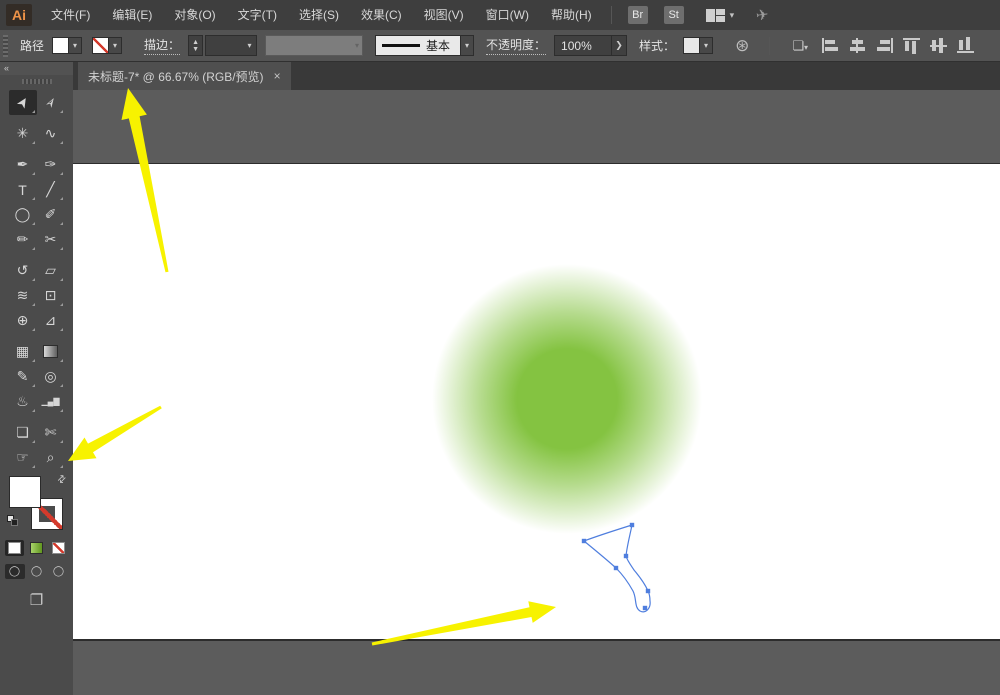  Describe the element at coordinates (742, 46) in the screenshot. I see `recolor-artwork-icon: ⊛` at that location.